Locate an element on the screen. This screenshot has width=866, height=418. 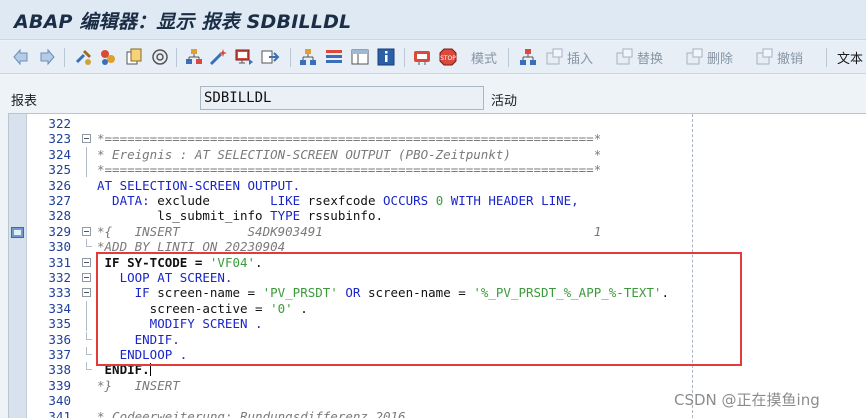
svg-text: STOP is located at coordinates (448, 58).